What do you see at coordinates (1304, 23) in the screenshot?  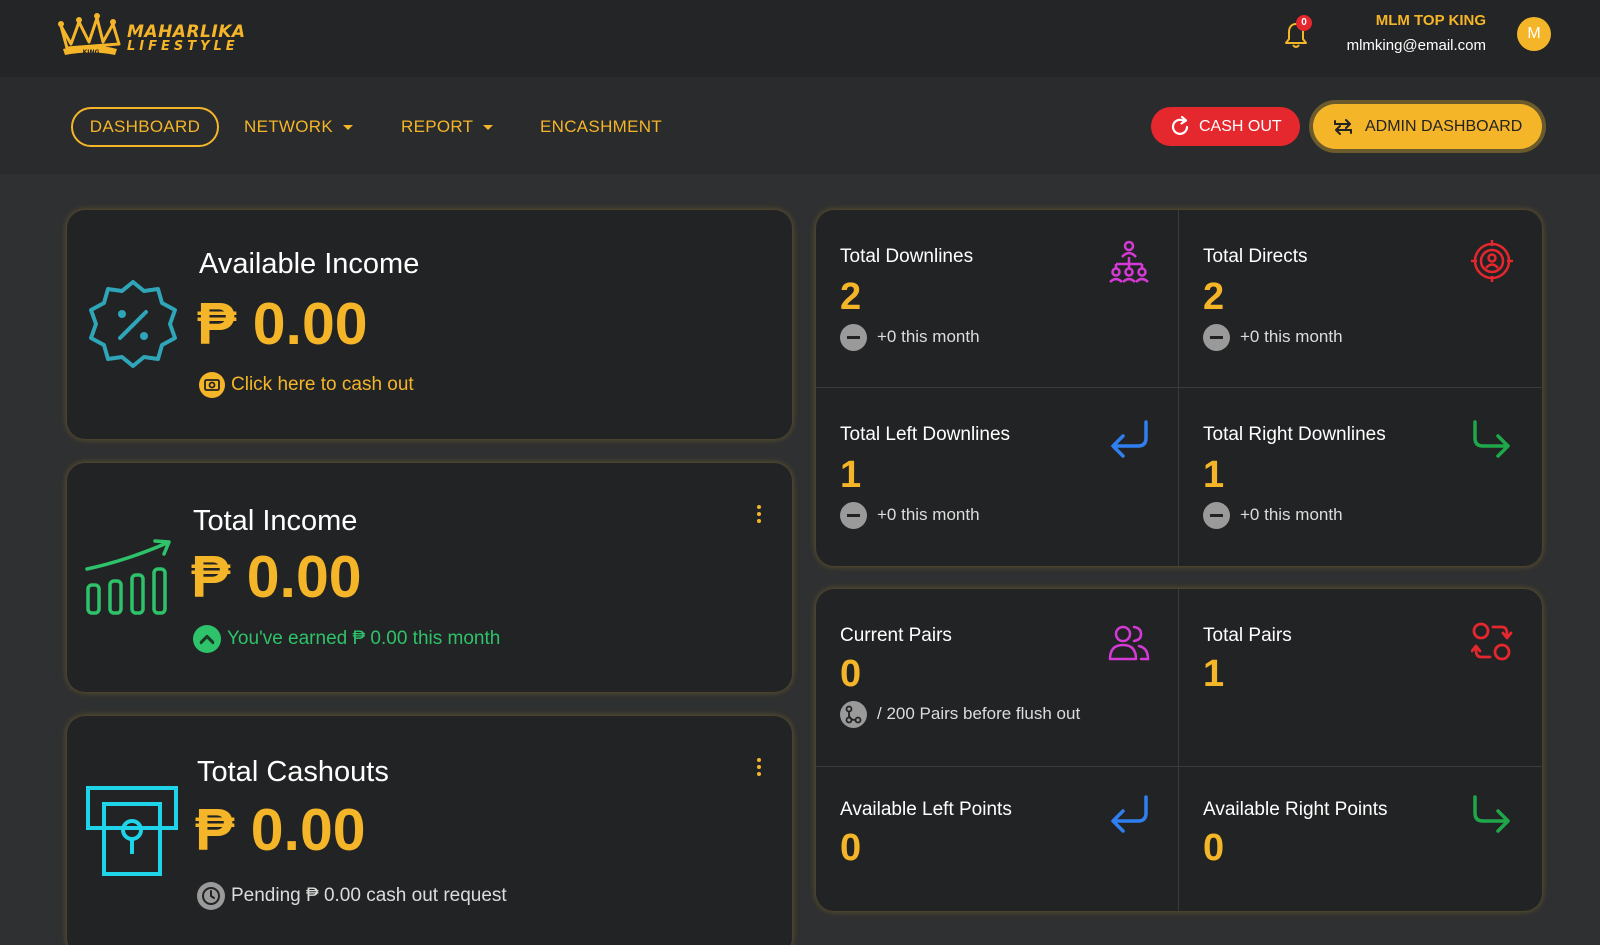 I see `notification-badge: 0` at bounding box center [1304, 23].